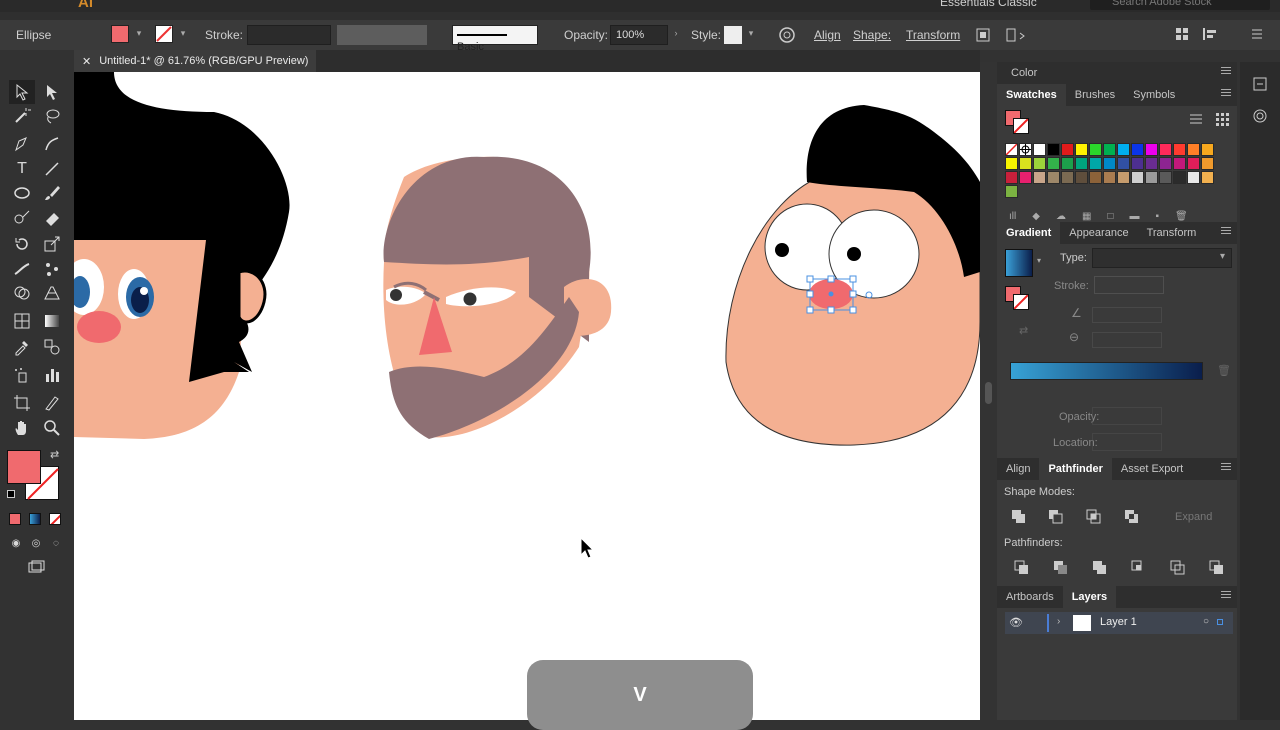 The height and width of the screenshot is (730, 1280). Describe the element at coordinates (1106, 371) in the screenshot. I see `gradient-slider` at that location.